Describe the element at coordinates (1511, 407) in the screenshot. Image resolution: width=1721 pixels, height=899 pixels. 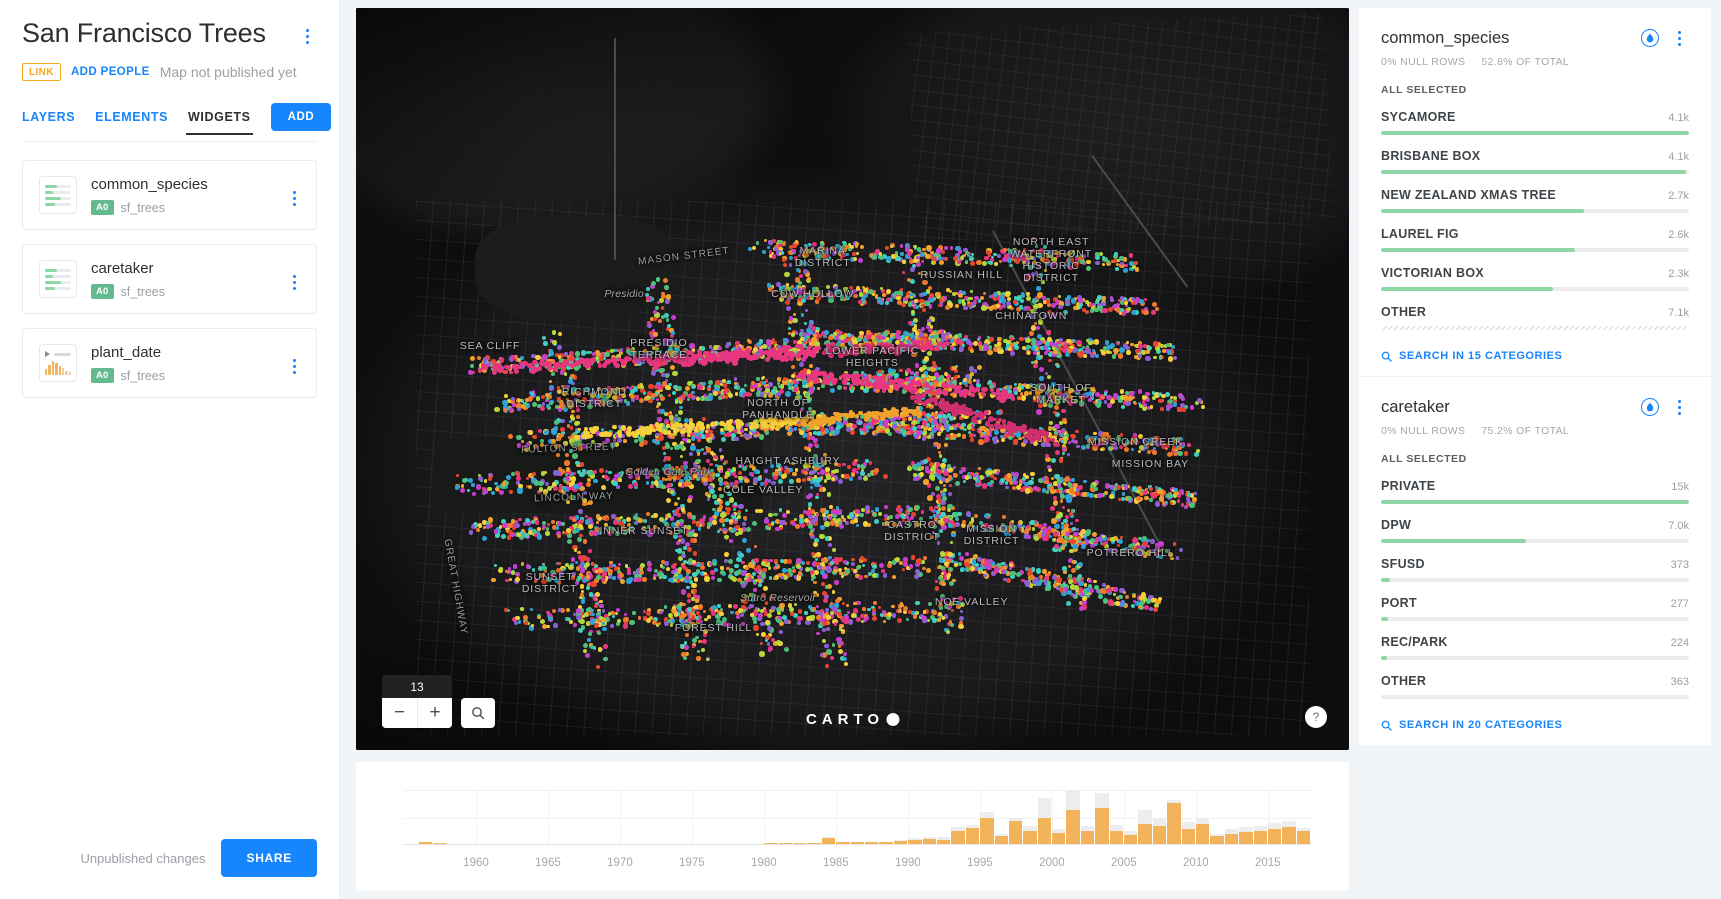
I see `widget-title: caretaker` at that location.